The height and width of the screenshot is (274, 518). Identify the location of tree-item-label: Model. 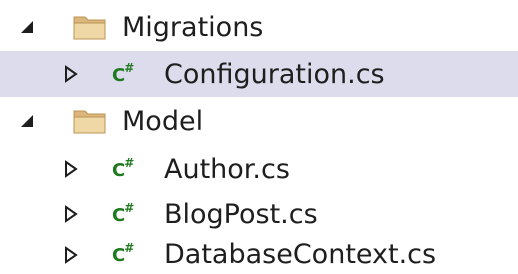
(163, 121).